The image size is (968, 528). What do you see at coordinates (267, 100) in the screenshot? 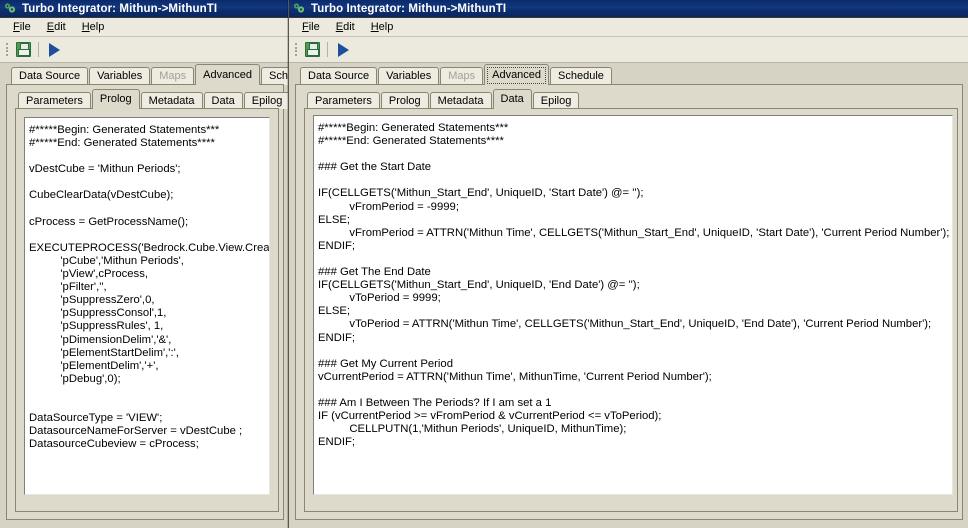
I see `inner-tab-epilog-left: Epilog` at bounding box center [267, 100].